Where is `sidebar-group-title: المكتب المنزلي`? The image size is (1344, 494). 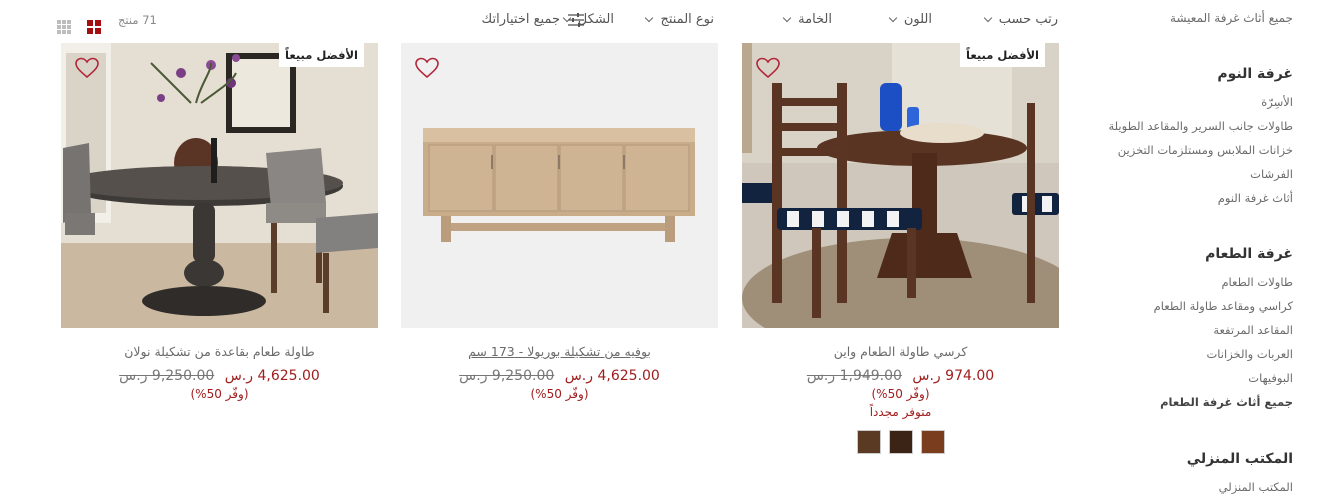 sidebar-group-title: المكتب المنزلي is located at coordinates (1239, 459).